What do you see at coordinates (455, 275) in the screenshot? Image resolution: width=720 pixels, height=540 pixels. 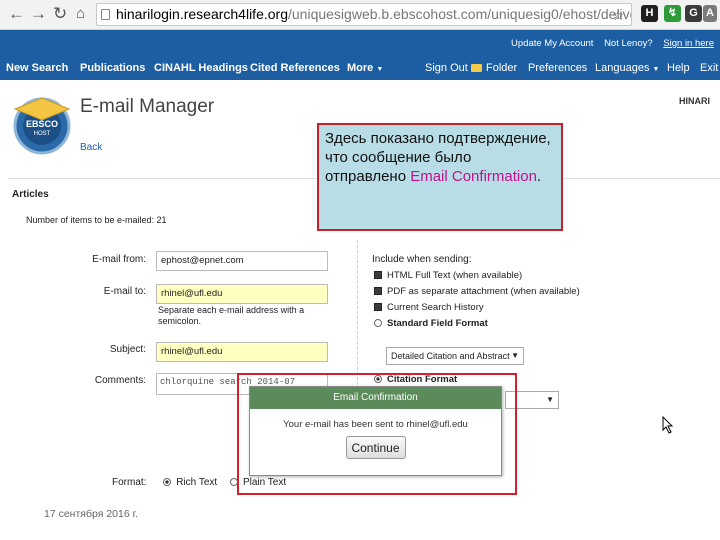 I see `option-html-label: HTML Full Text (when available)` at bounding box center [455, 275].